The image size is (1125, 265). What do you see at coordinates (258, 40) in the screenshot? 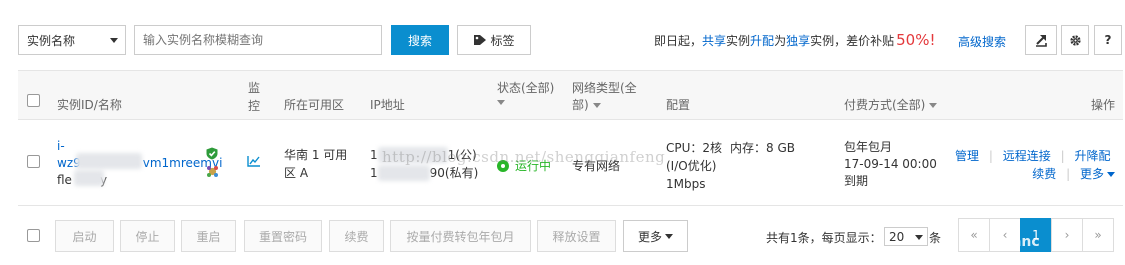
I see `search-input` at bounding box center [258, 40].